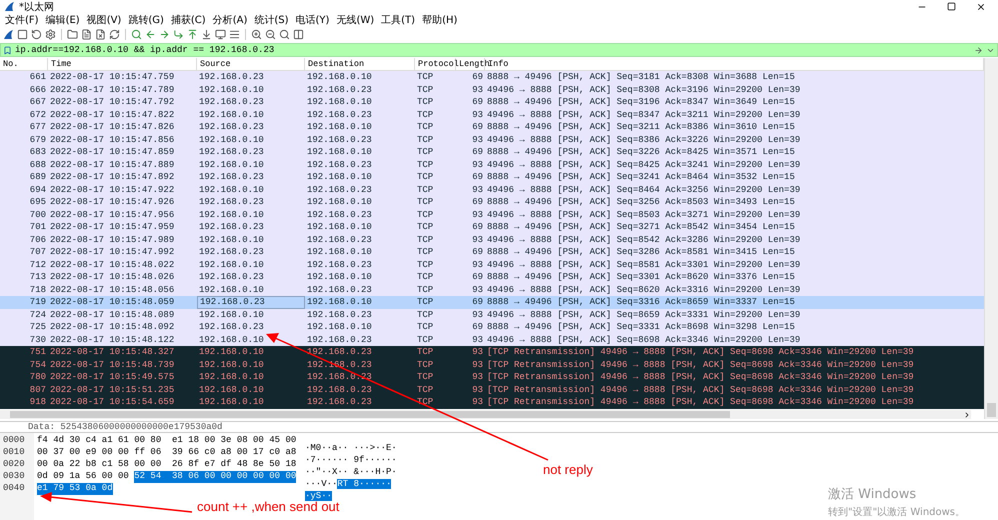 This screenshot has height=520, width=998. What do you see at coordinates (13, 465) in the screenshot?
I see `byte-offset: 0020` at bounding box center [13, 465].